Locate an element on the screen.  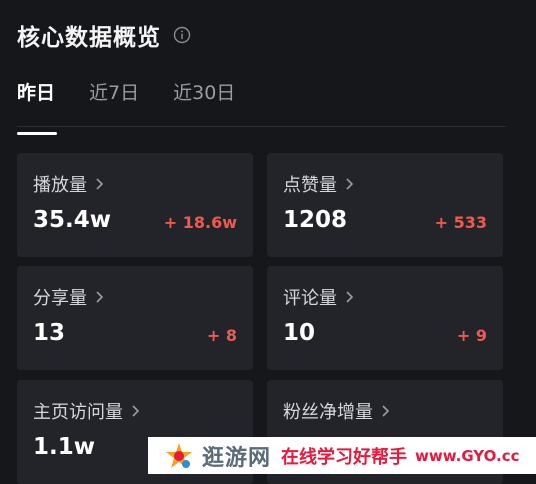
watermark-slogan: 在线学习好帮手 is located at coordinates (344, 457).